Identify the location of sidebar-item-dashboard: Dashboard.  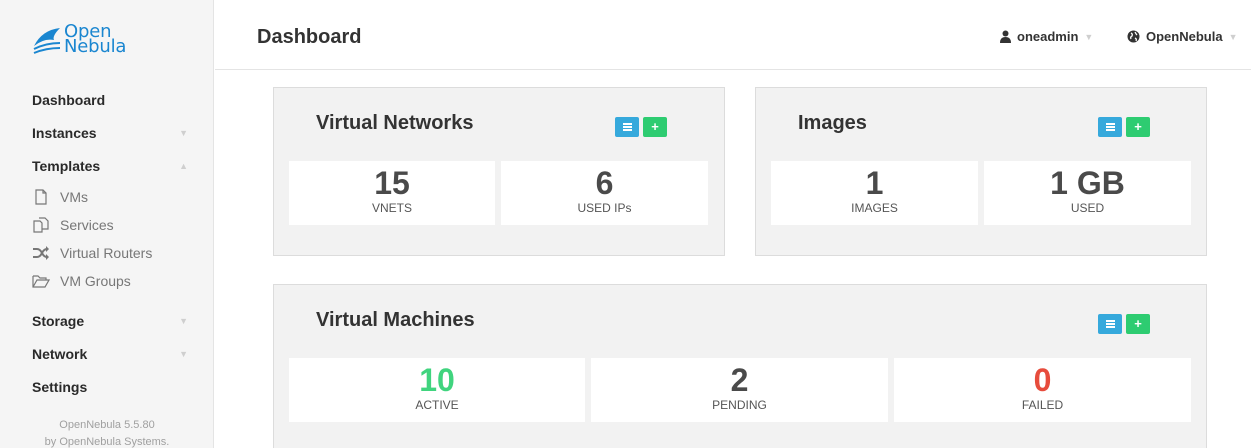
(112, 104).